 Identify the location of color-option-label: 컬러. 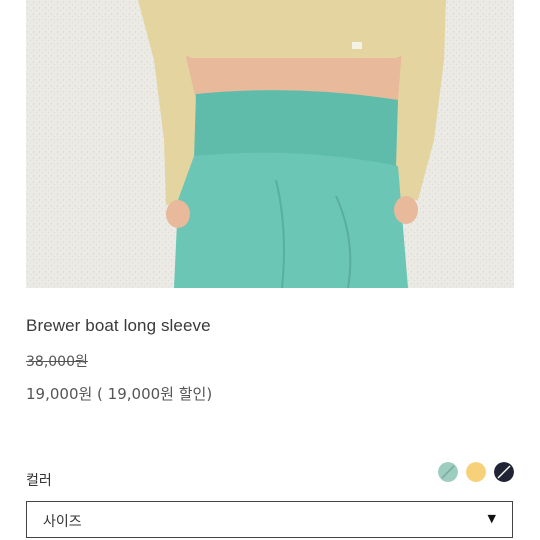
(39, 481).